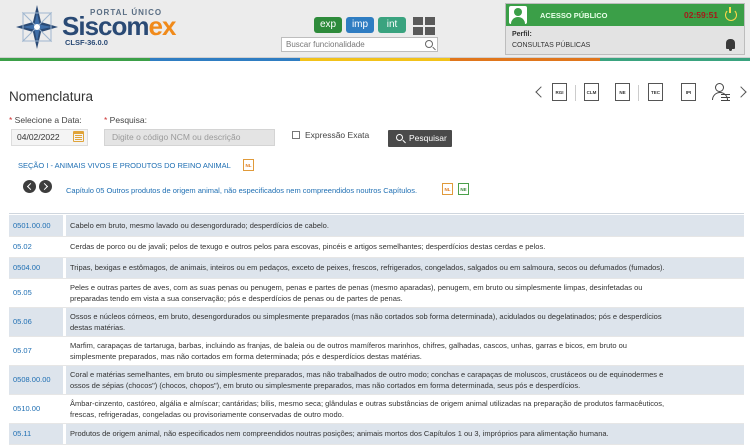  I want to click on next-arrow-icon, so click(742, 93).